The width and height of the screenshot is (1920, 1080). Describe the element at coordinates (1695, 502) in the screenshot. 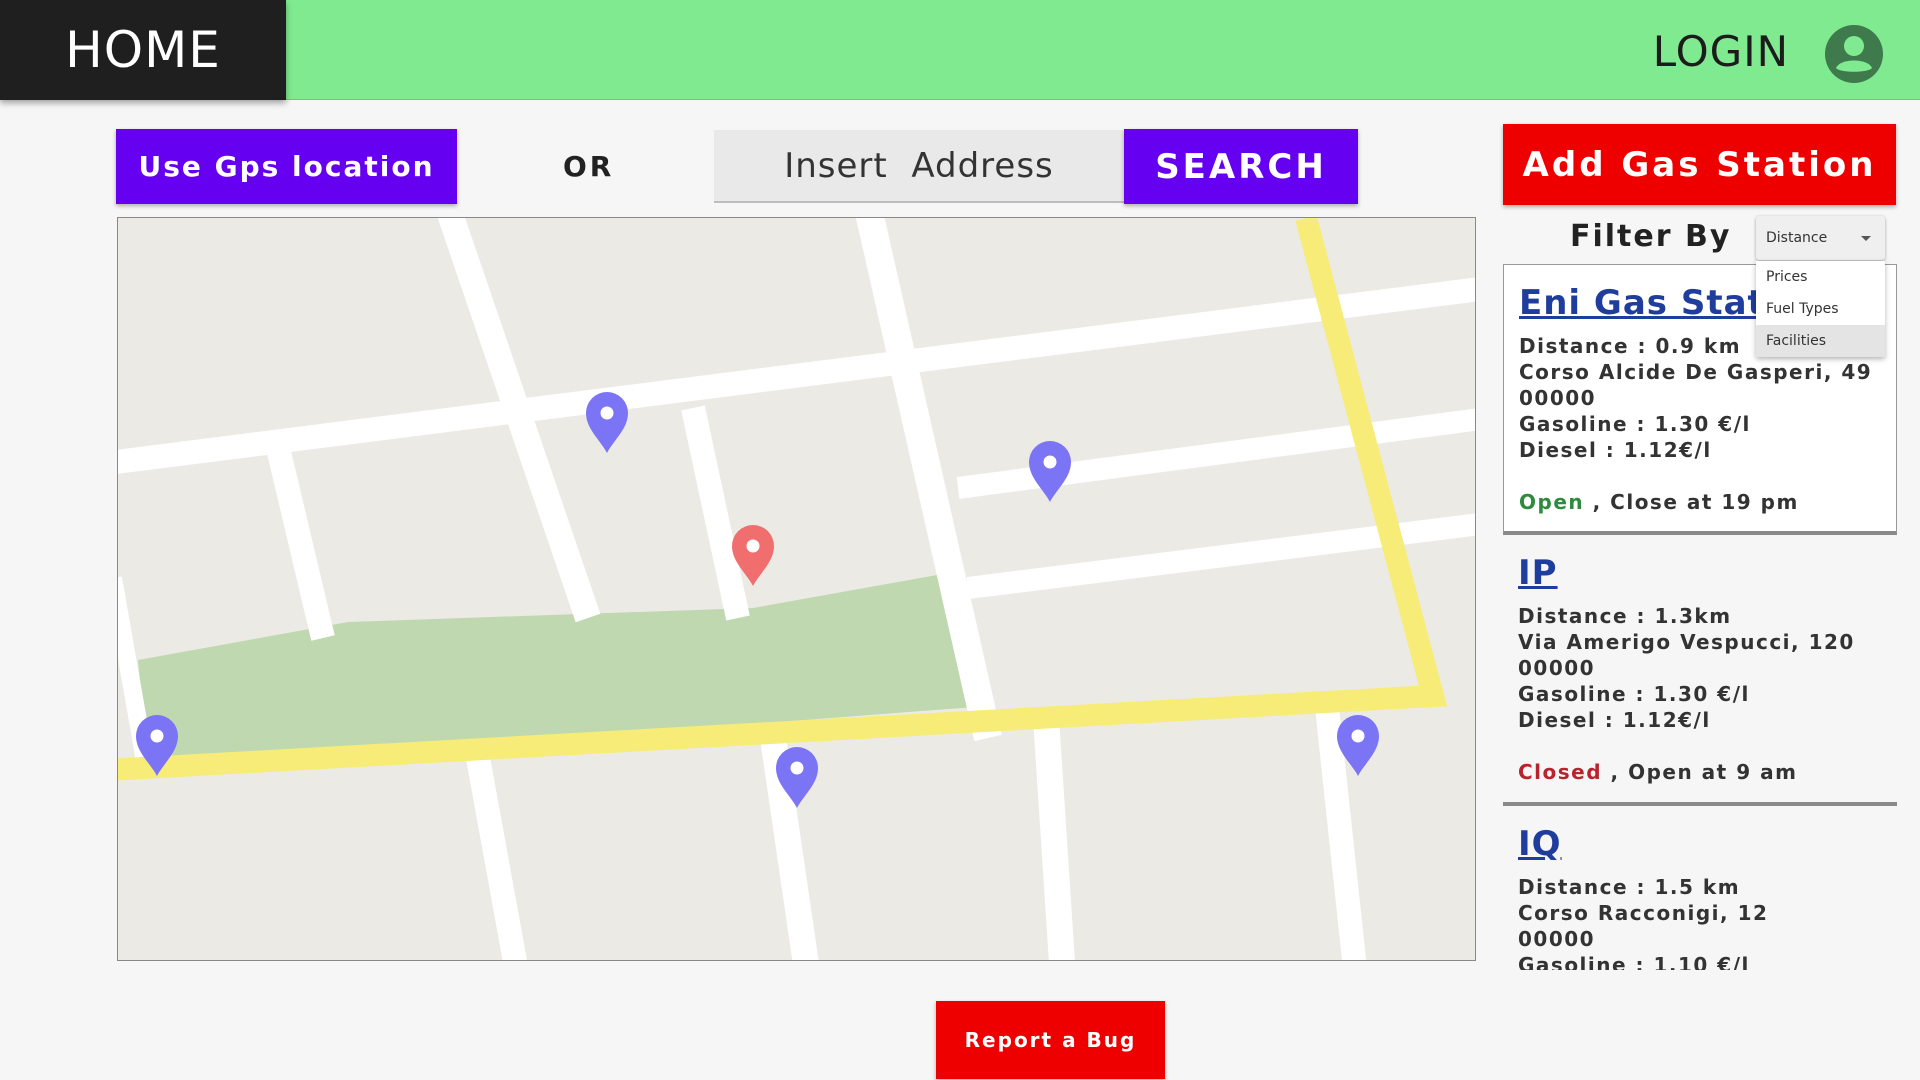

I see `station-hours: , Close at 19 pm` at that location.